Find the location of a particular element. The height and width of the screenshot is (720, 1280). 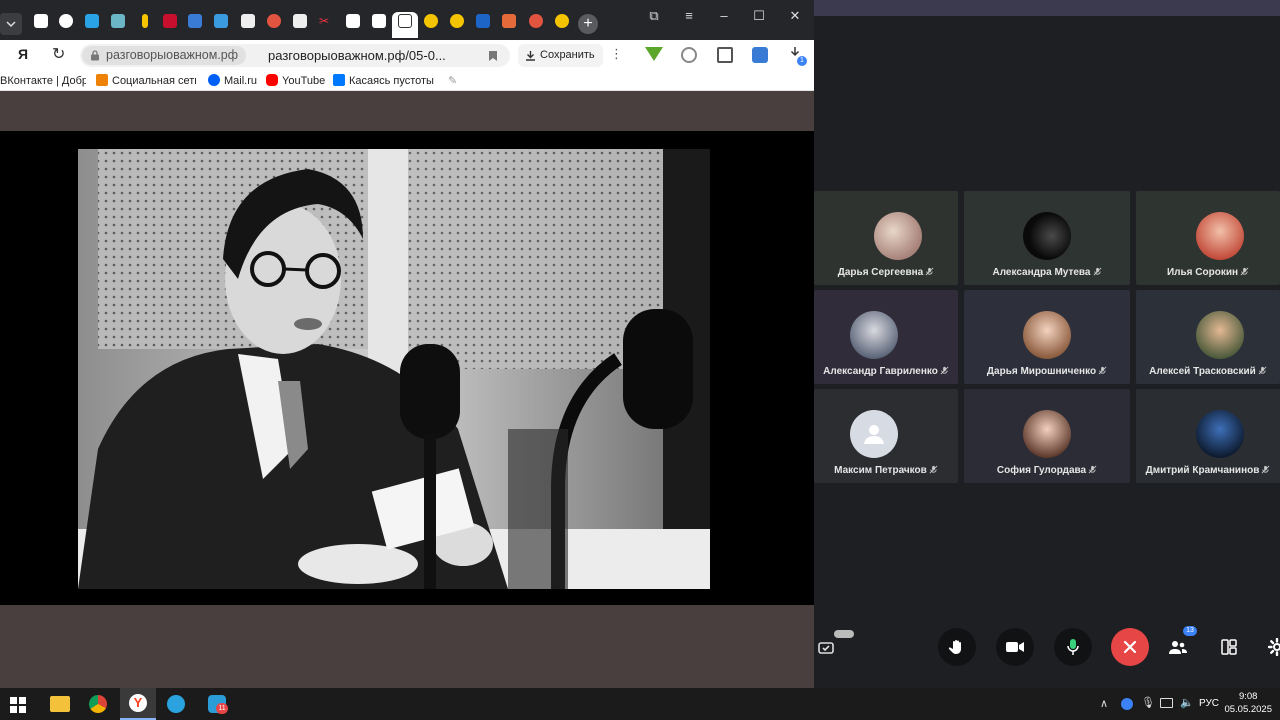

tab-app-icon is located at coordinates (92, 21).